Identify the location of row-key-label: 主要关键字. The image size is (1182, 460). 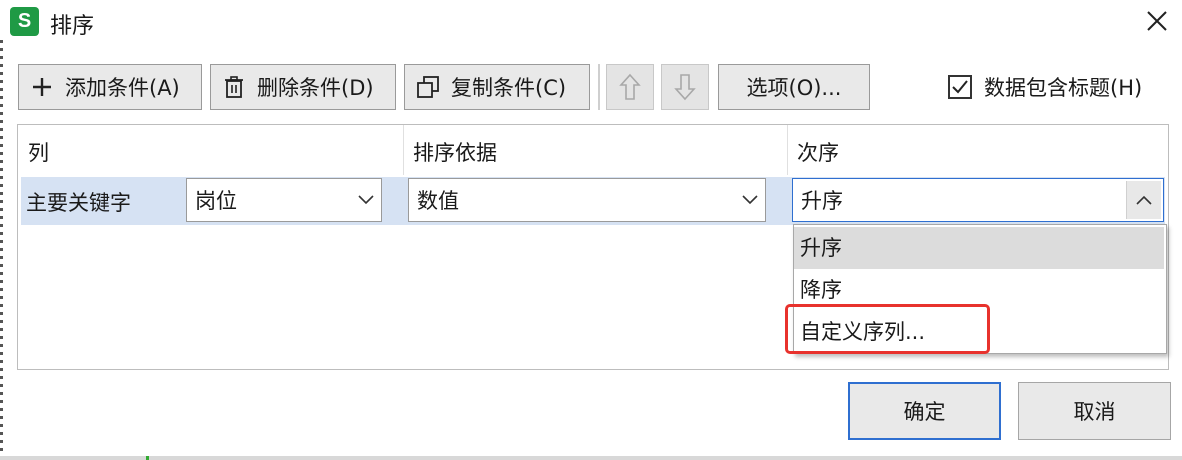
(78, 203).